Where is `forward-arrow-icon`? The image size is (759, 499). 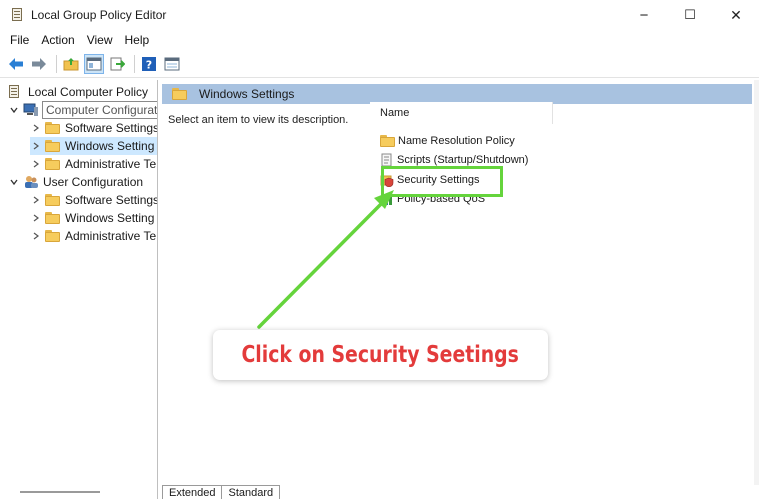 forward-arrow-icon is located at coordinates (39, 64).